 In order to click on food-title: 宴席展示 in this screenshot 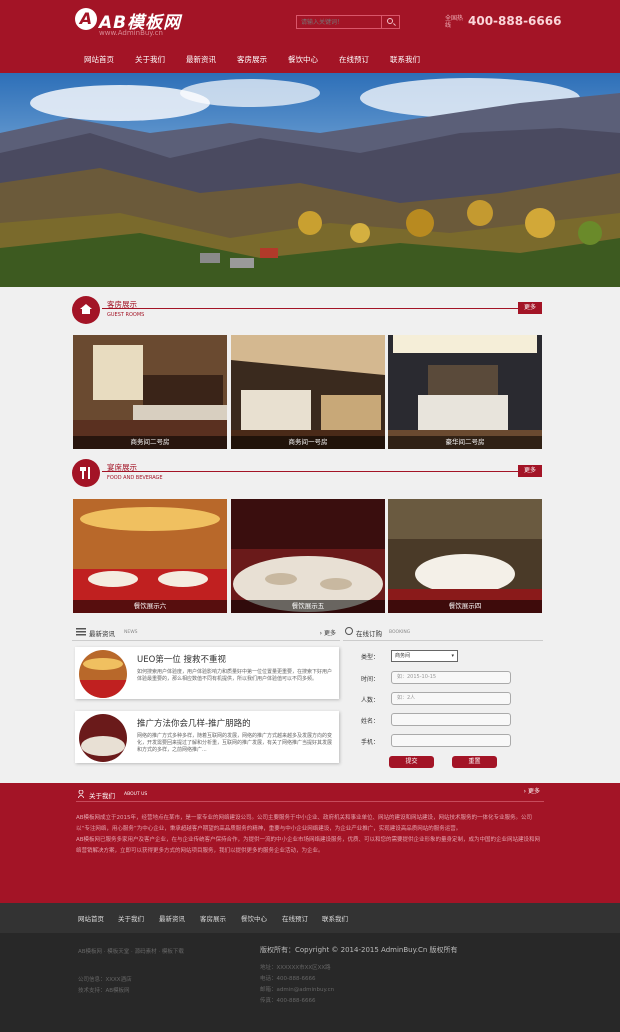, I will do `click(122, 467)`.